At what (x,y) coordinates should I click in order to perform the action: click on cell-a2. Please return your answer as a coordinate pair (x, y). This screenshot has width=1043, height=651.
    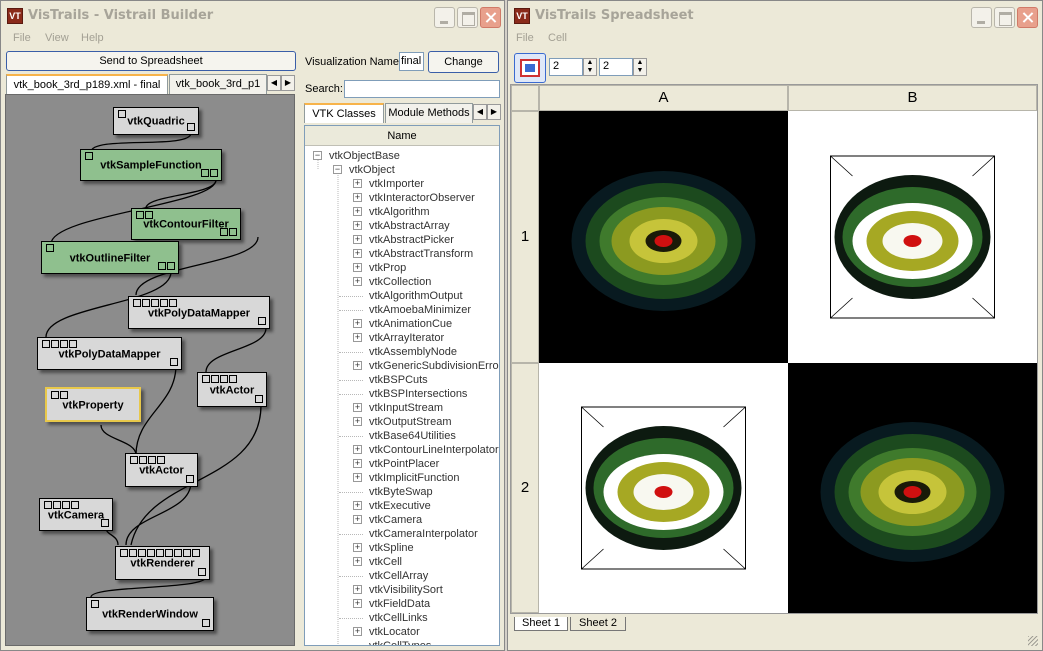
    Looking at the image, I should click on (663, 488).